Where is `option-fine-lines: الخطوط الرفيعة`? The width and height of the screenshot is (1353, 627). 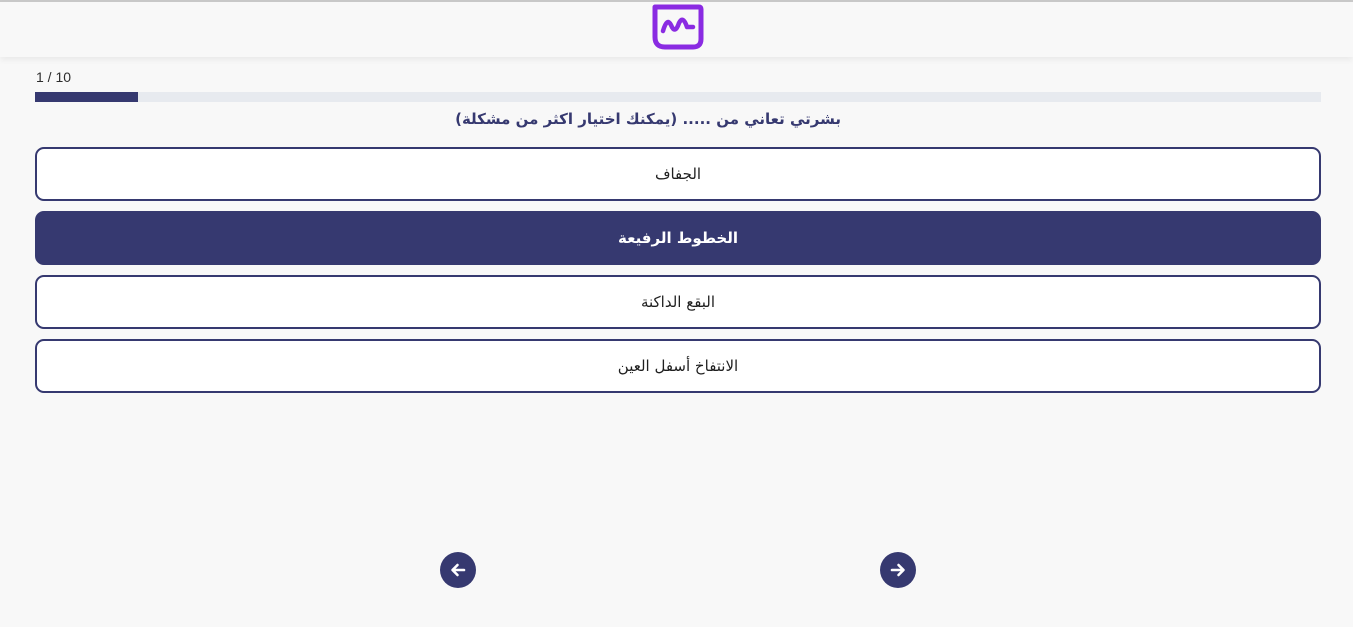
option-fine-lines: الخطوط الرفيعة is located at coordinates (678, 238).